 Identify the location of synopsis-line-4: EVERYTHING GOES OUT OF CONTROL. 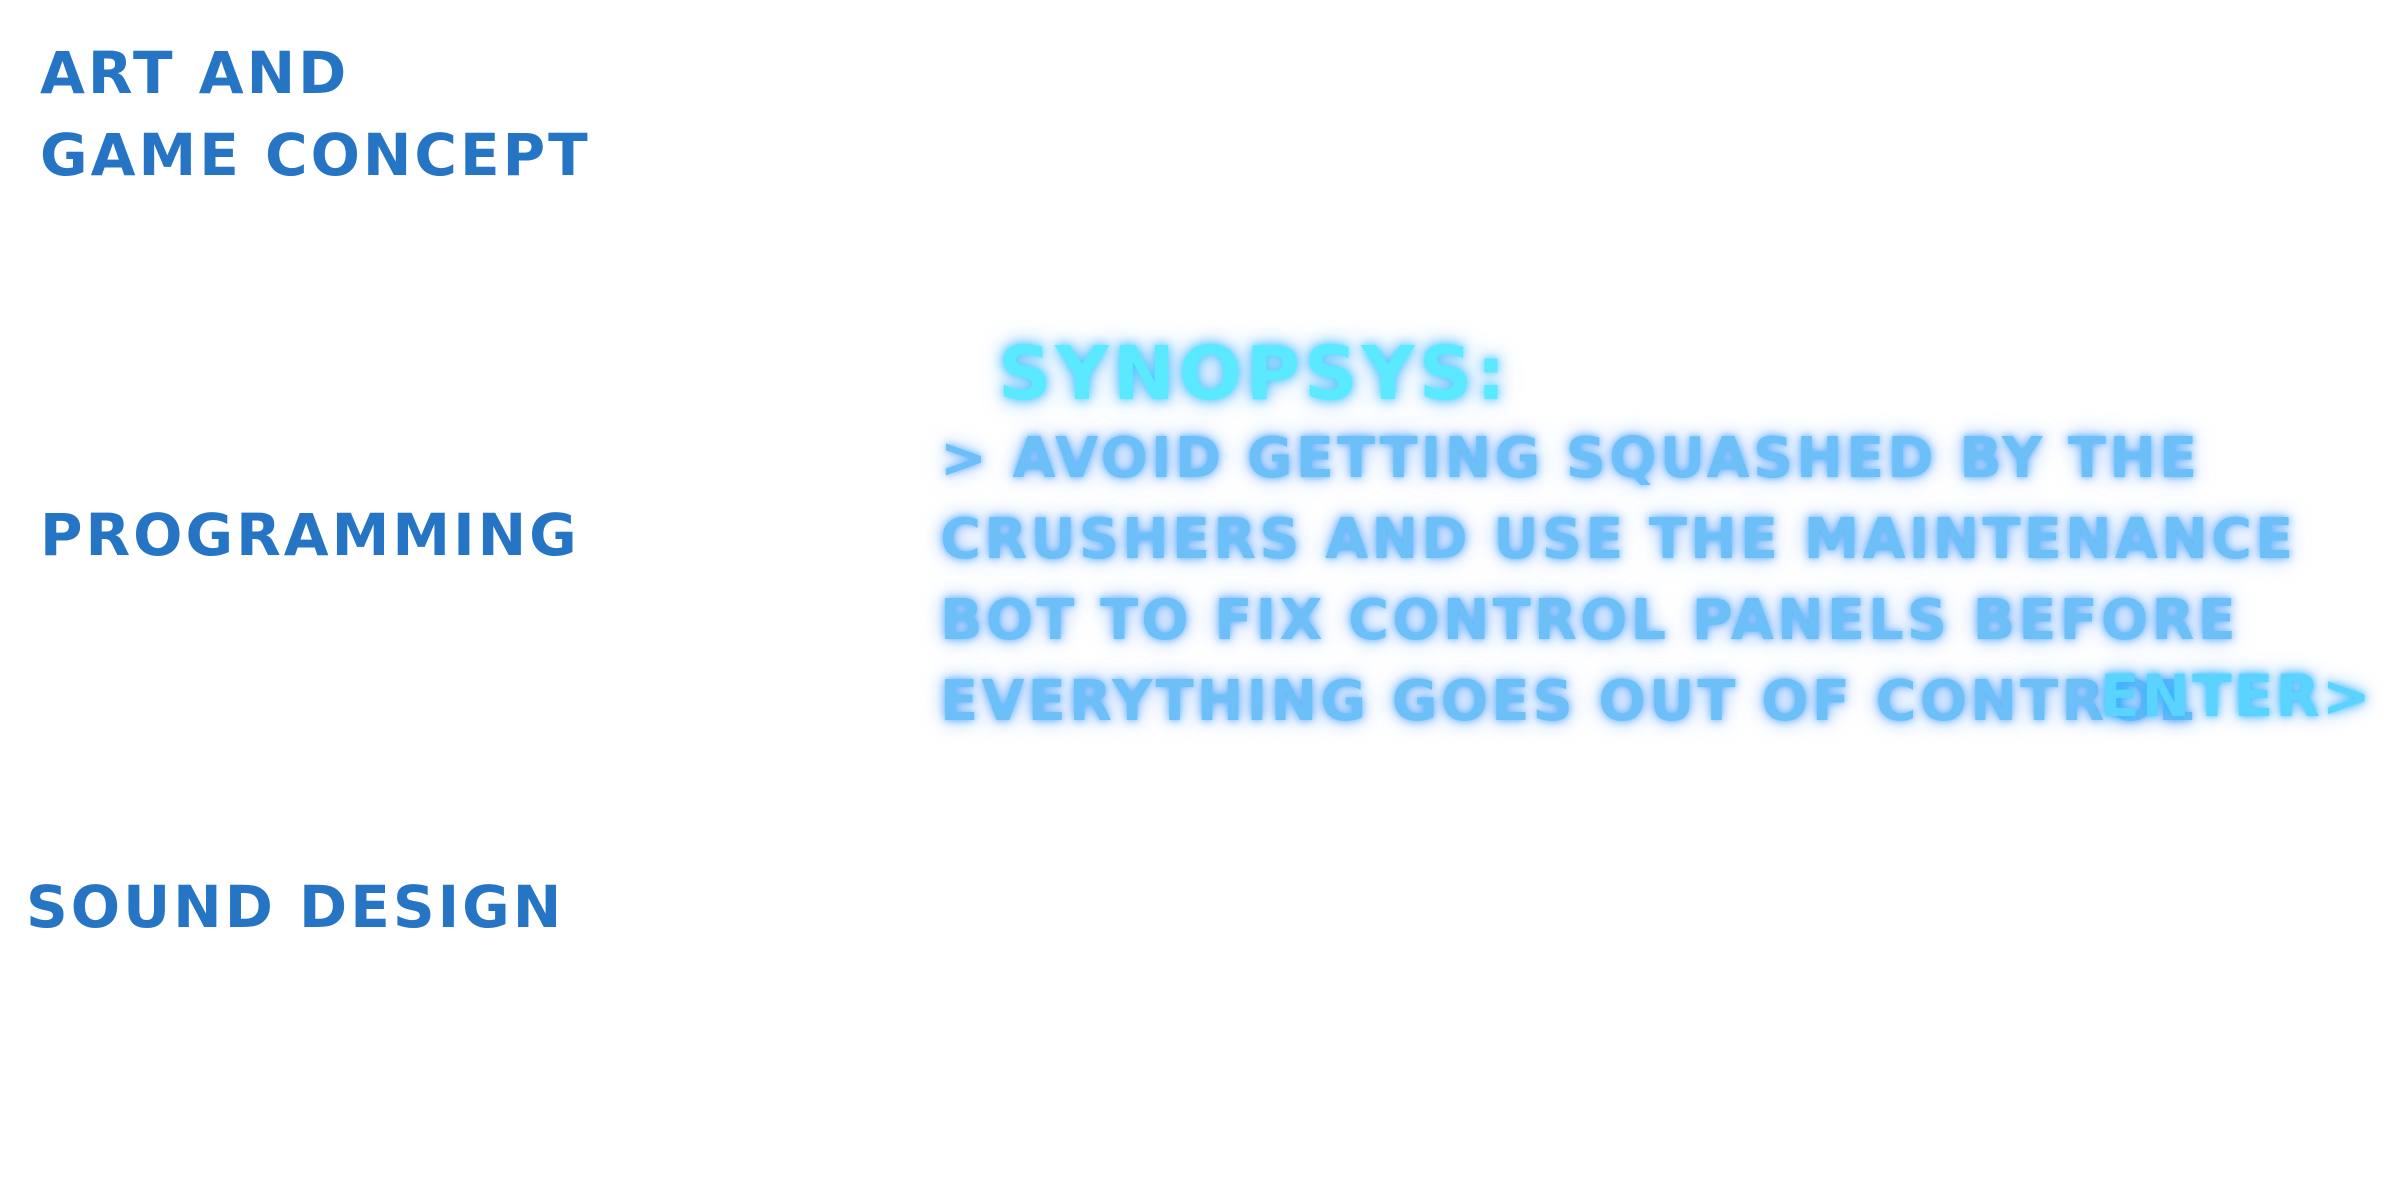
(1568, 701).